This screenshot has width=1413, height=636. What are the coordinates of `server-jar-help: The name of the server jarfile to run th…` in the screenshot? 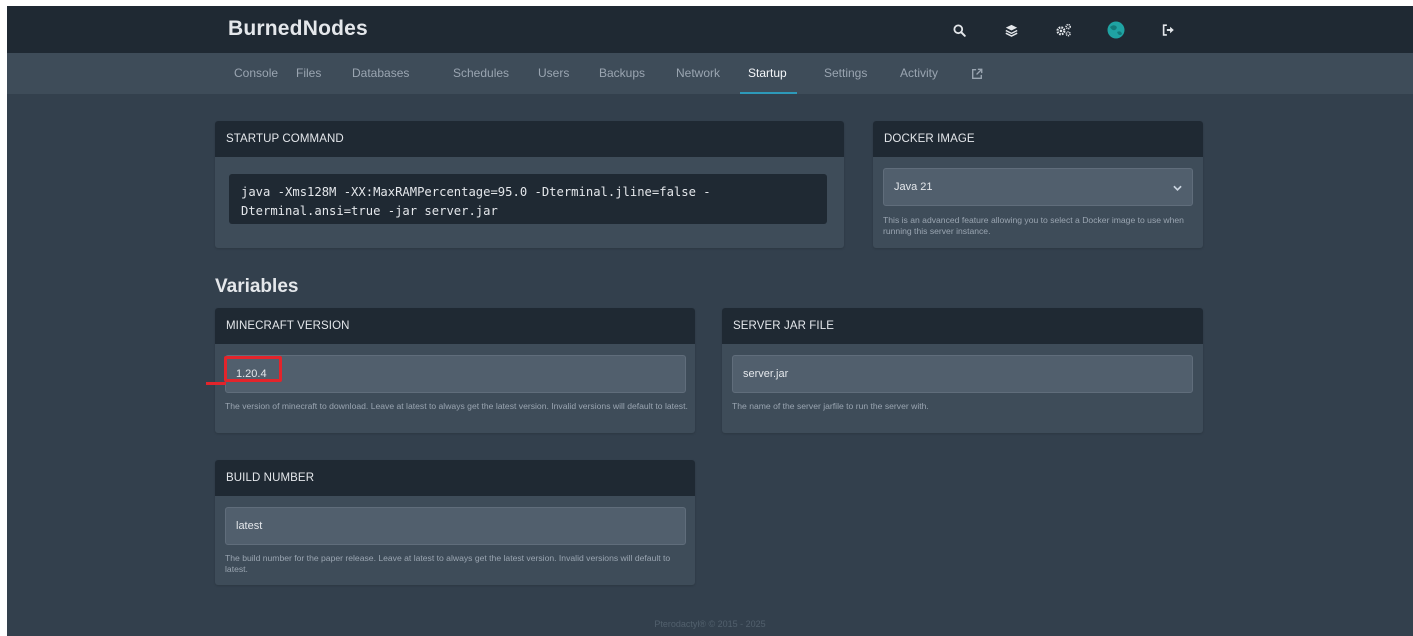 It's located at (830, 406).